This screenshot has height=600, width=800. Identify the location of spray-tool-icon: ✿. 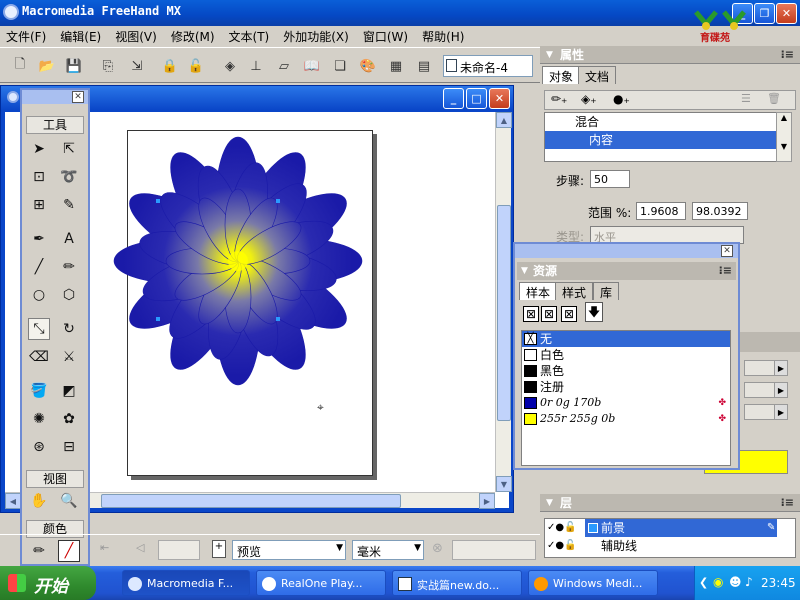
(69, 419).